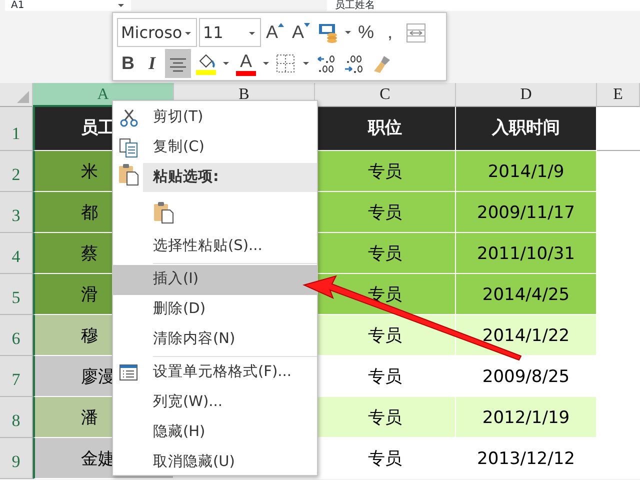  What do you see at coordinates (157, 32) in the screenshot?
I see `font-field: Microso` at bounding box center [157, 32].